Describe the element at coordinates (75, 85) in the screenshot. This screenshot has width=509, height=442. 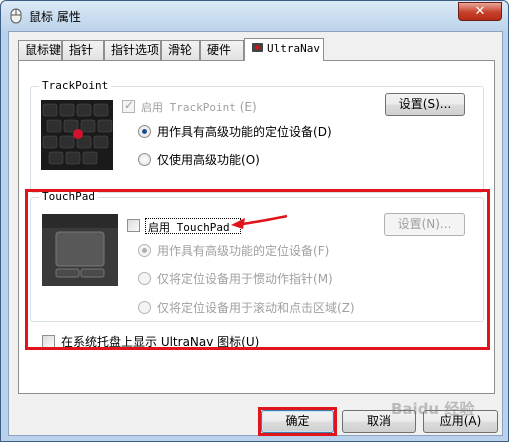
I see `trackpoint-group-label: TrackPoint` at that location.